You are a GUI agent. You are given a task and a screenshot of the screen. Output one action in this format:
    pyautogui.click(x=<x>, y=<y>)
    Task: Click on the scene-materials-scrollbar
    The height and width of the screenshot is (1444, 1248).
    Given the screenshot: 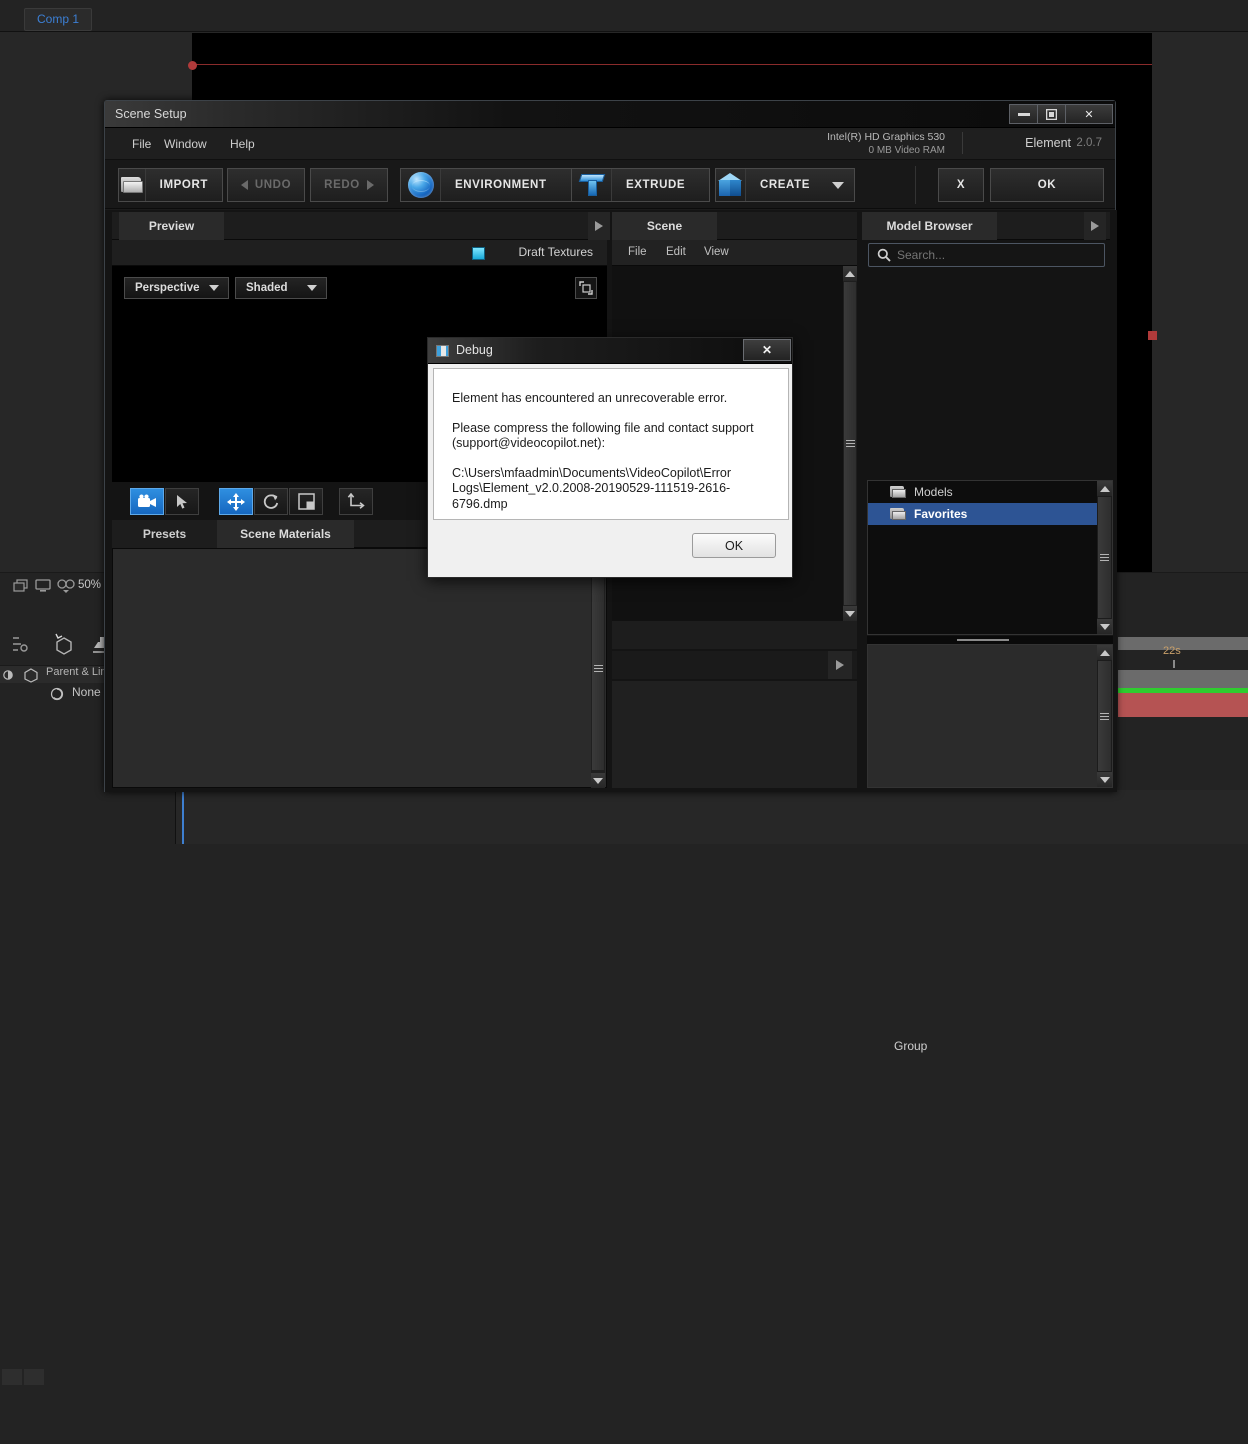 What is the action you would take?
    pyautogui.click(x=598, y=669)
    